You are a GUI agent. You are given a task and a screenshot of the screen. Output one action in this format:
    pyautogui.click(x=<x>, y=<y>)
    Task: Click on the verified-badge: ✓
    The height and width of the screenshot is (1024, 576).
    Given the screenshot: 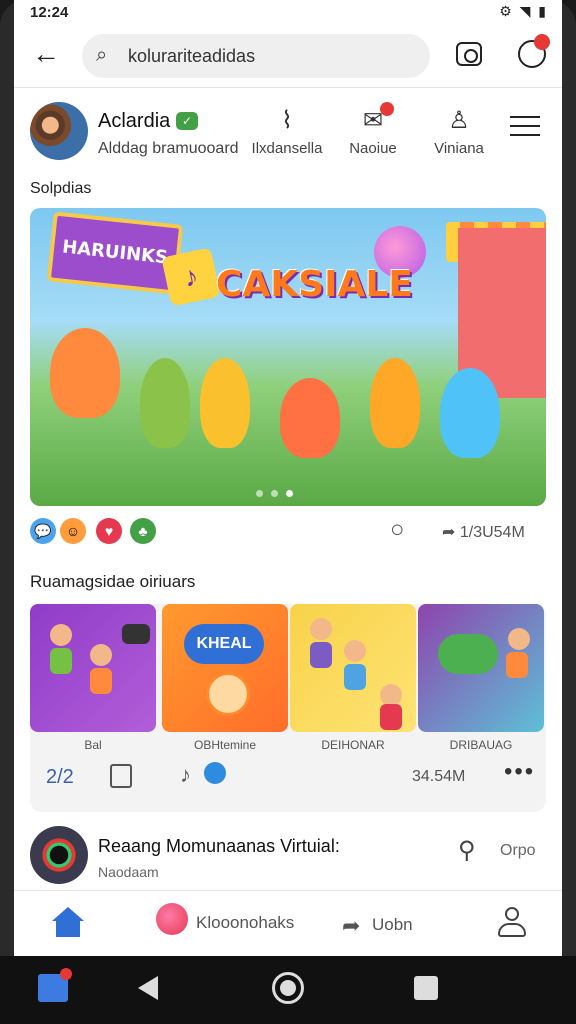 What is the action you would take?
    pyautogui.click(x=187, y=121)
    